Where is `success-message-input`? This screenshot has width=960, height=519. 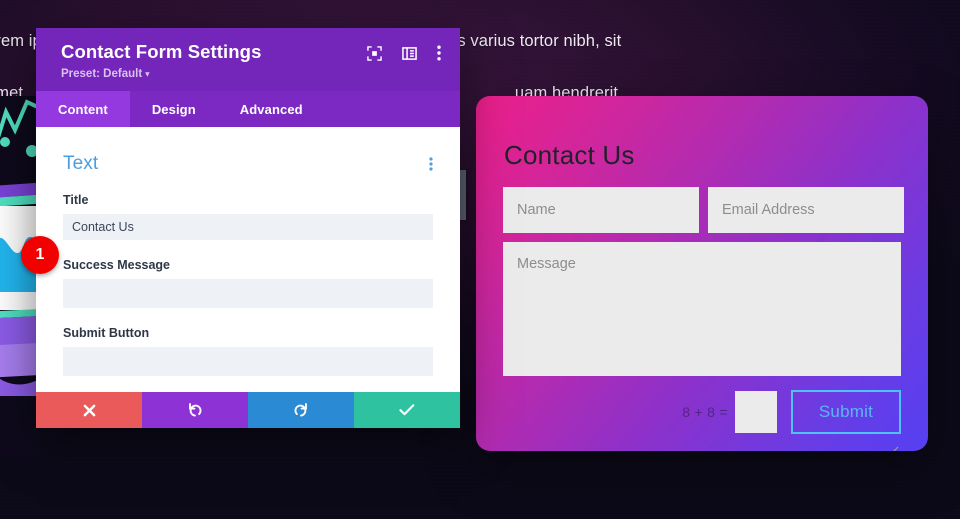
success-message-input is located at coordinates (248, 293).